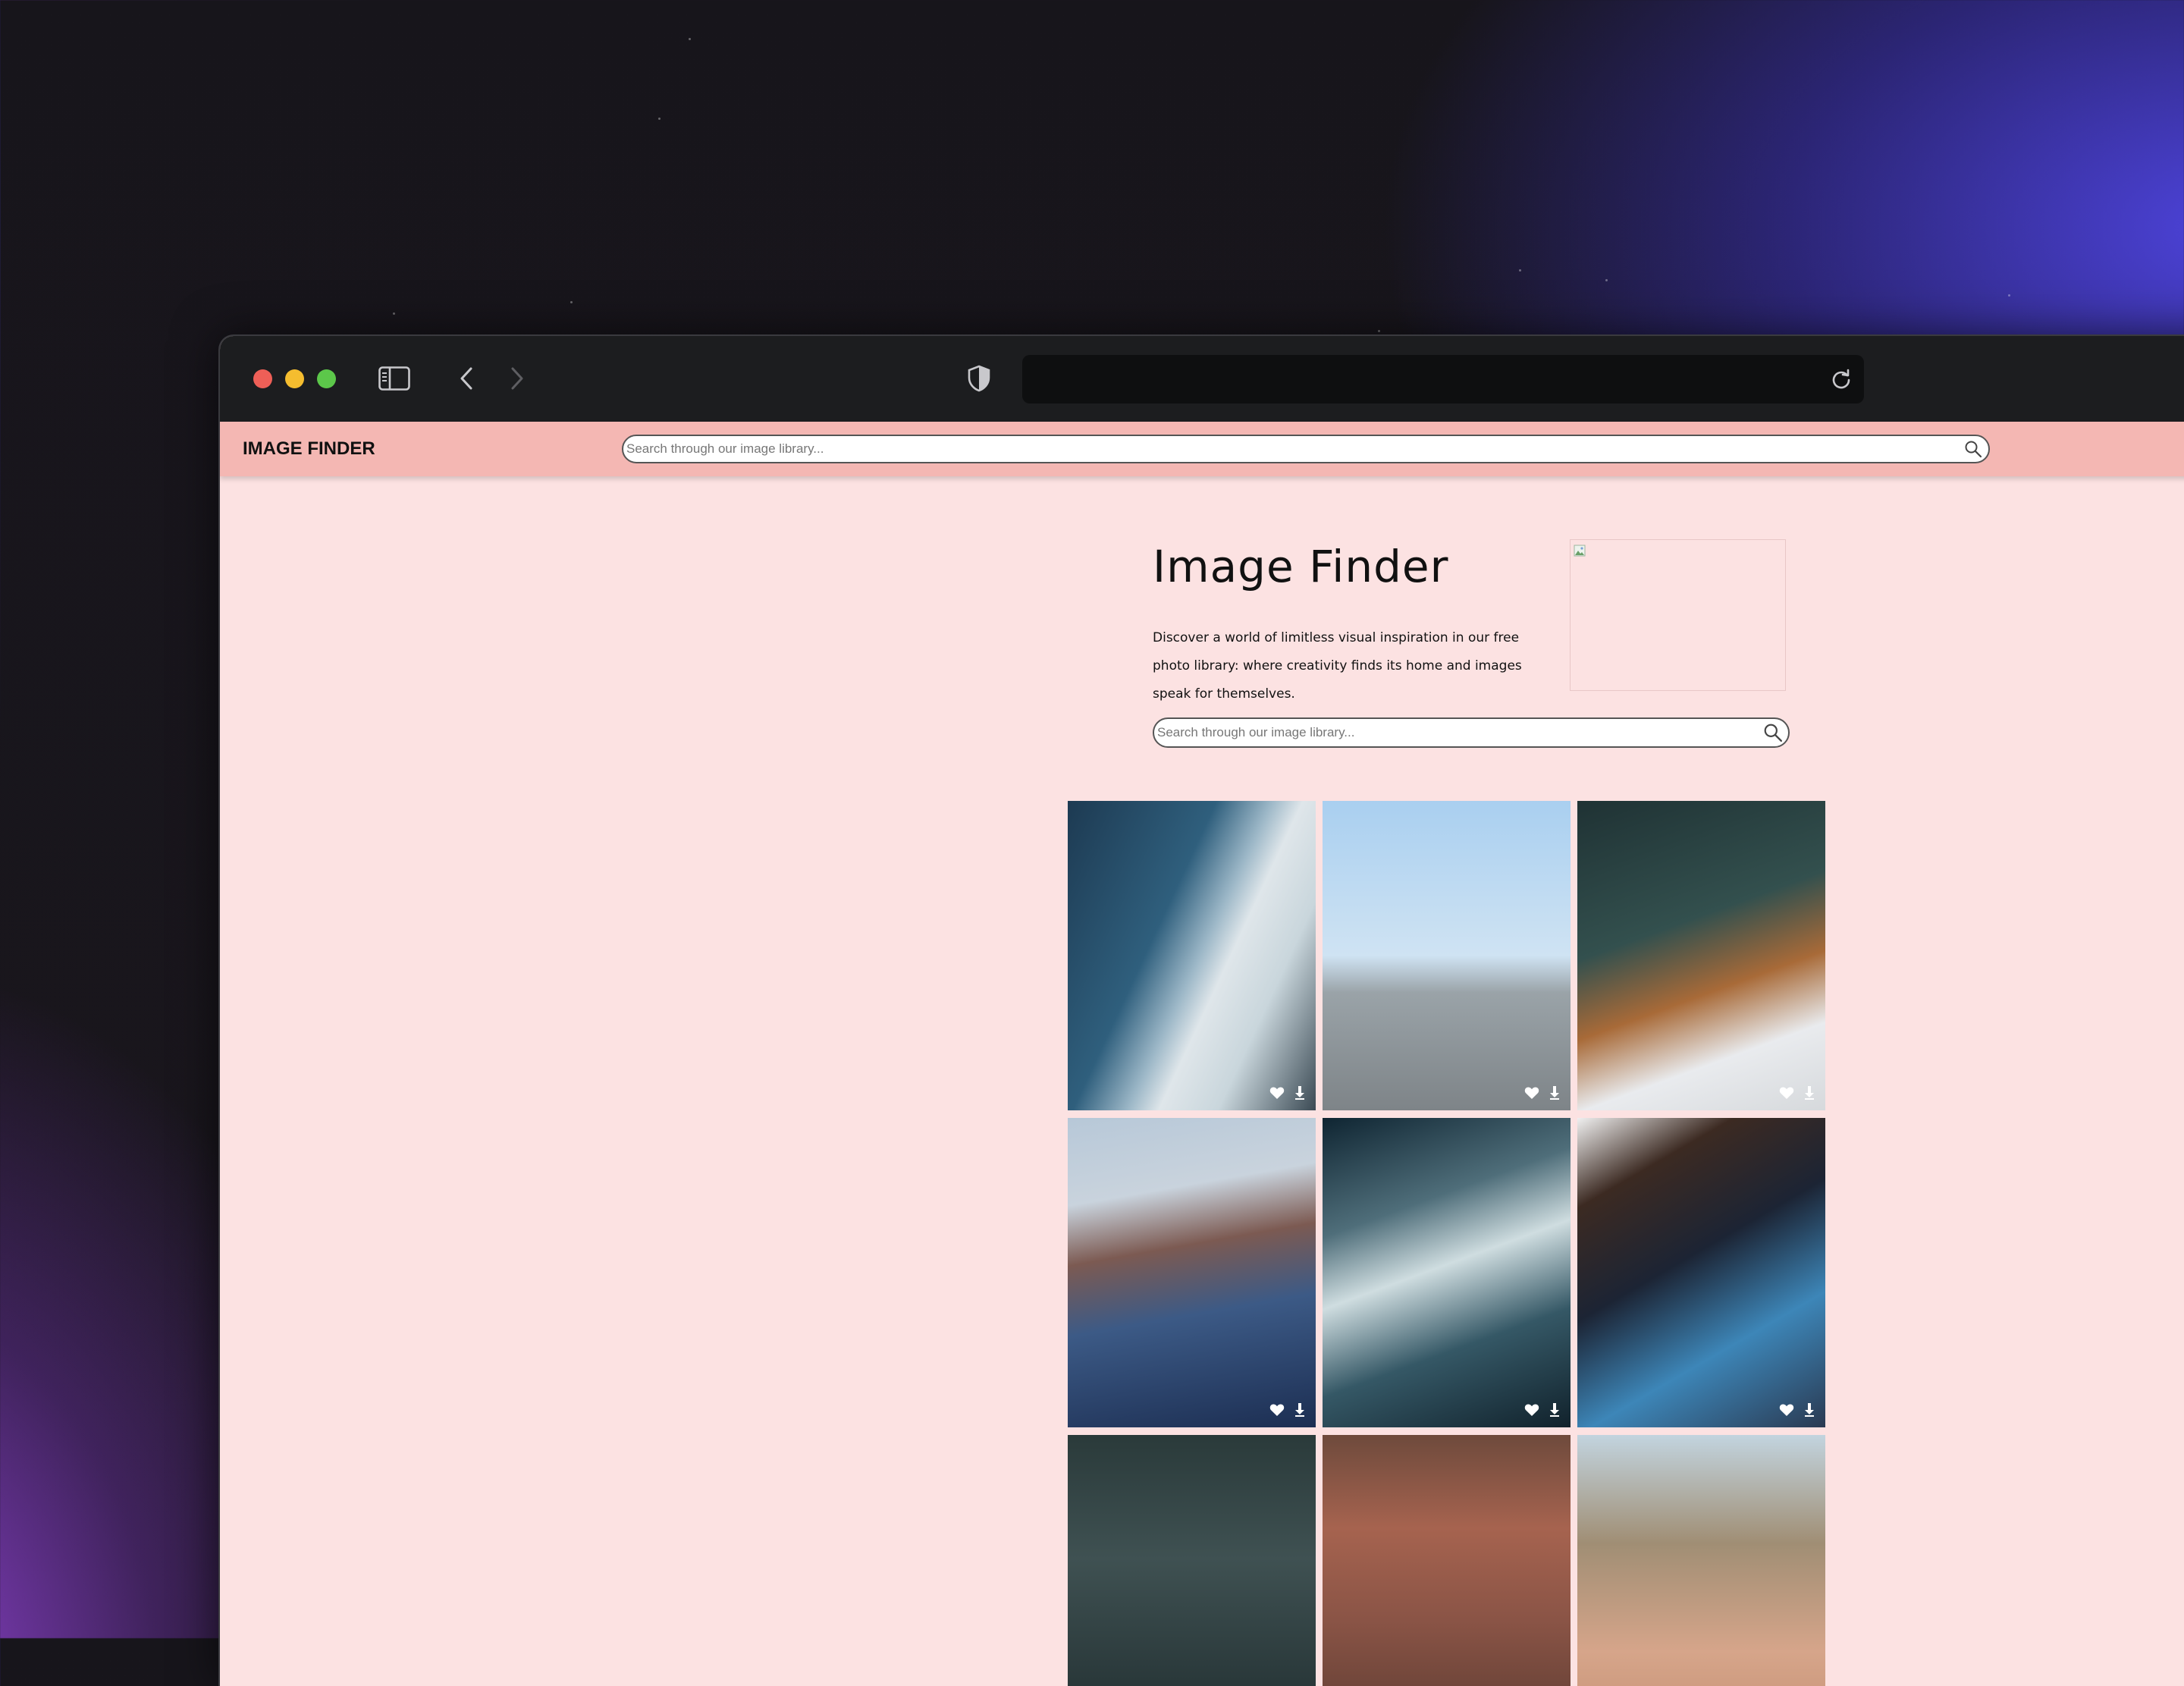 The height and width of the screenshot is (1686, 2184). I want to click on minimize-window-button, so click(294, 378).